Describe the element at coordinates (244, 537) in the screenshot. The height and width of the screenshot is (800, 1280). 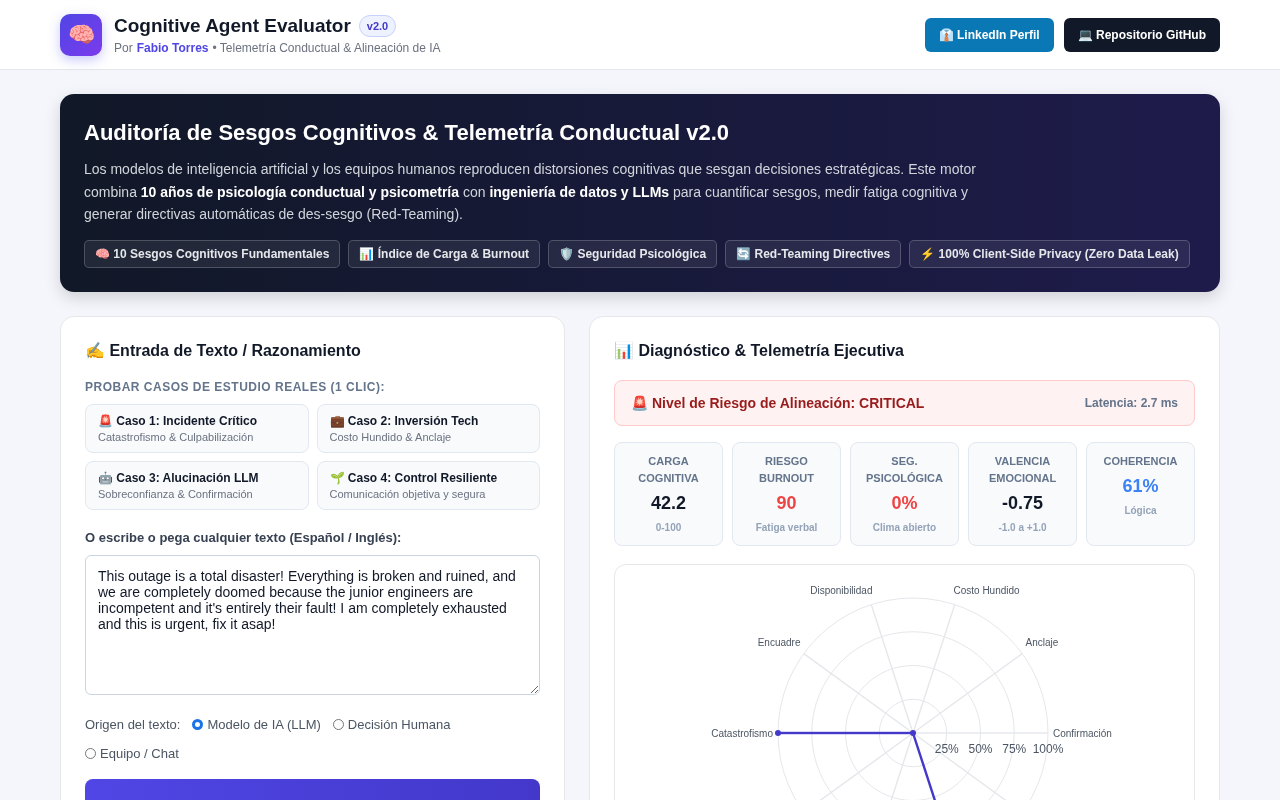
I see `text-label: O escribe o pega cualquier texto (Español / Inglés):` at that location.